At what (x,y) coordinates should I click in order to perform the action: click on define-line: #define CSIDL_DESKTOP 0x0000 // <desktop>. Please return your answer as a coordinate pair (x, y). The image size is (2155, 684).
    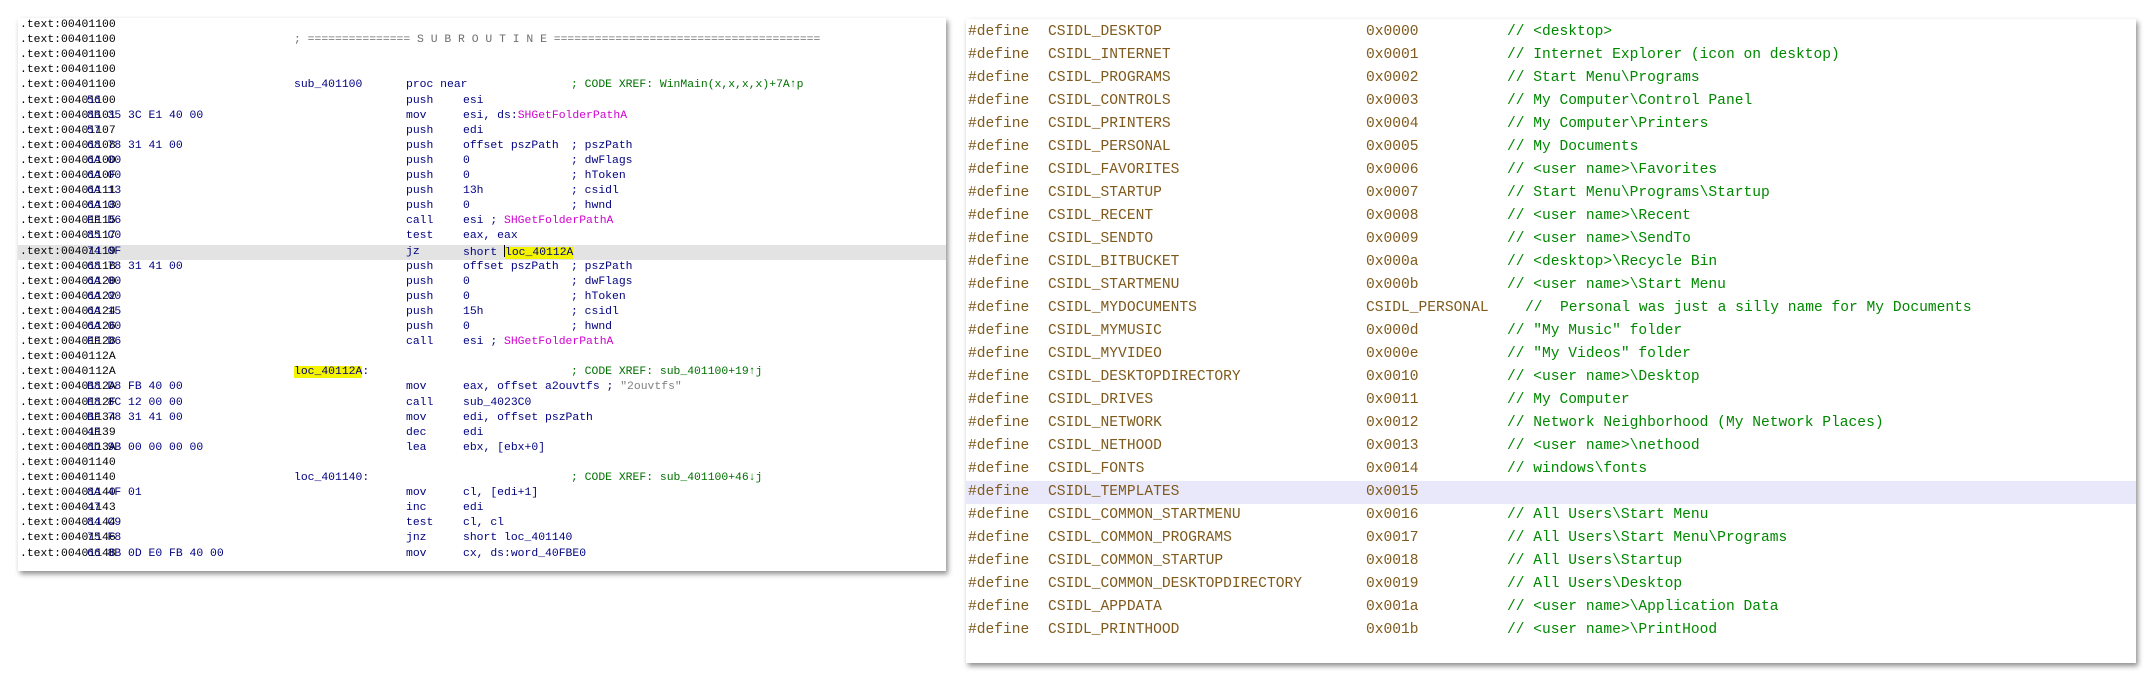
    Looking at the image, I should click on (1551, 32).